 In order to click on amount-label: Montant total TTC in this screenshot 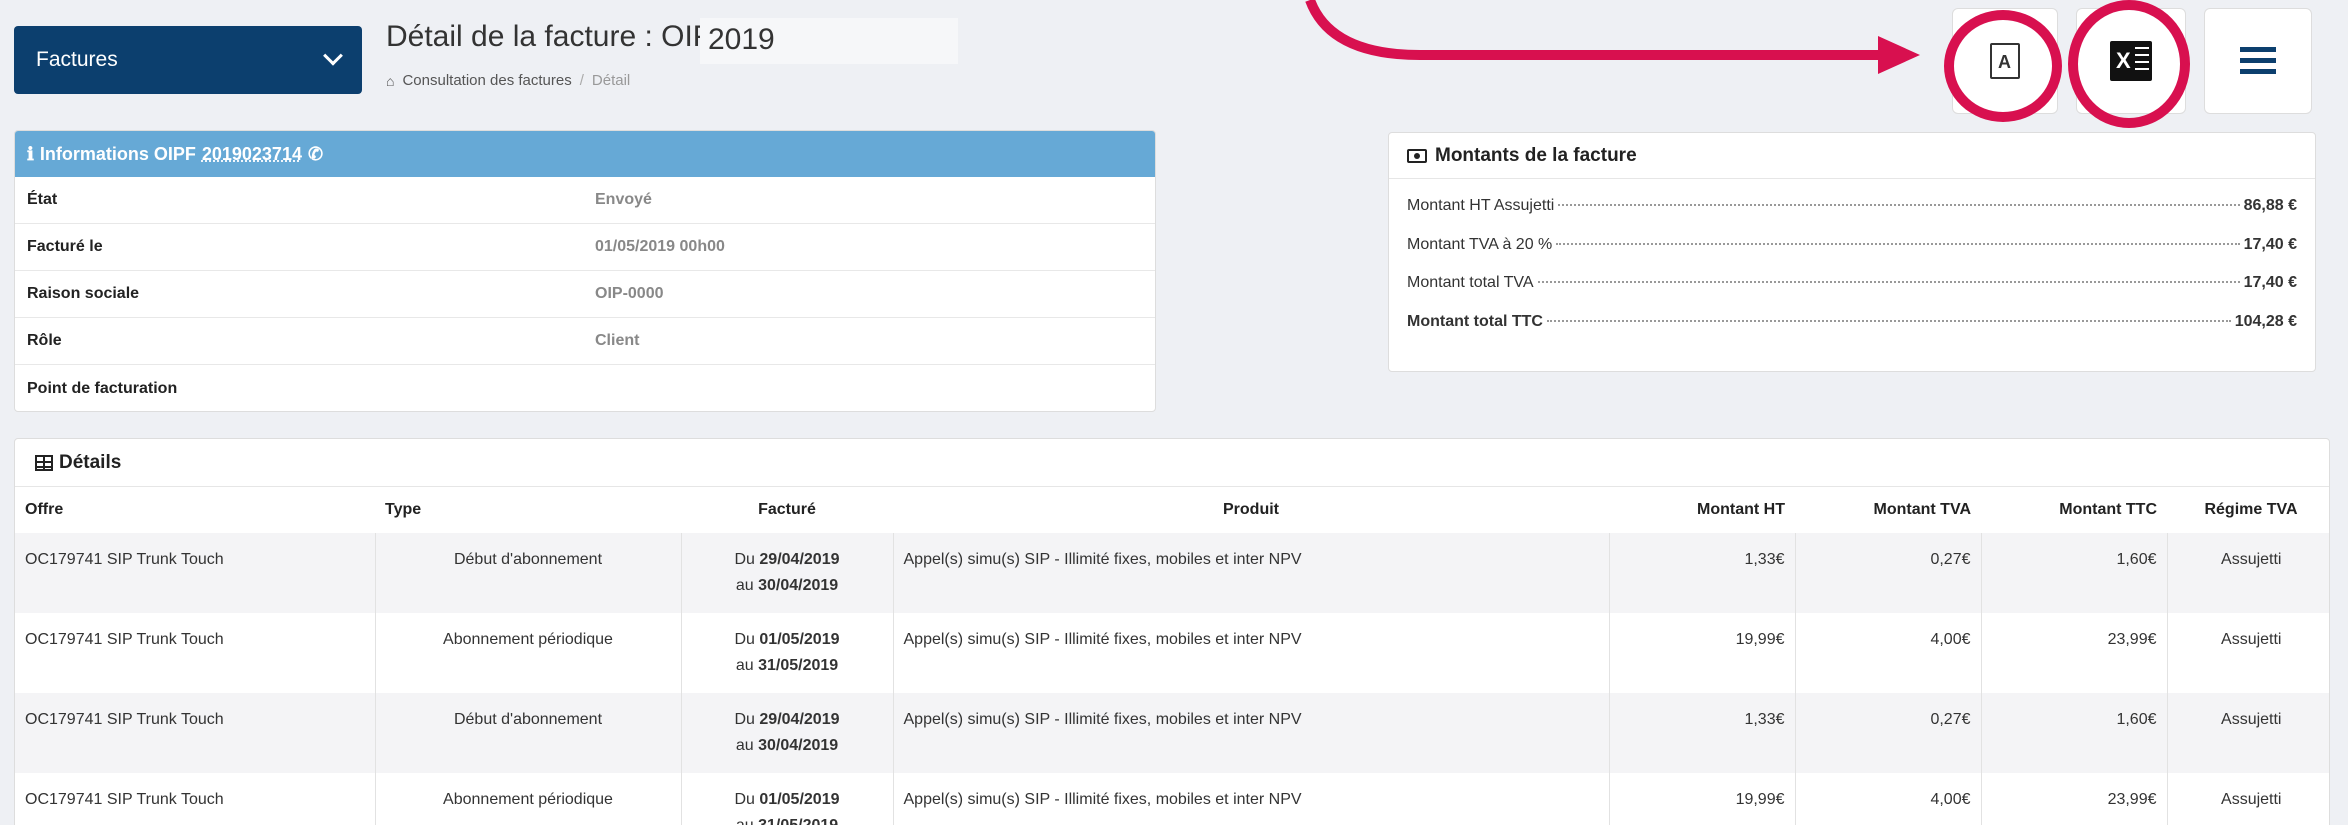, I will do `click(1475, 321)`.